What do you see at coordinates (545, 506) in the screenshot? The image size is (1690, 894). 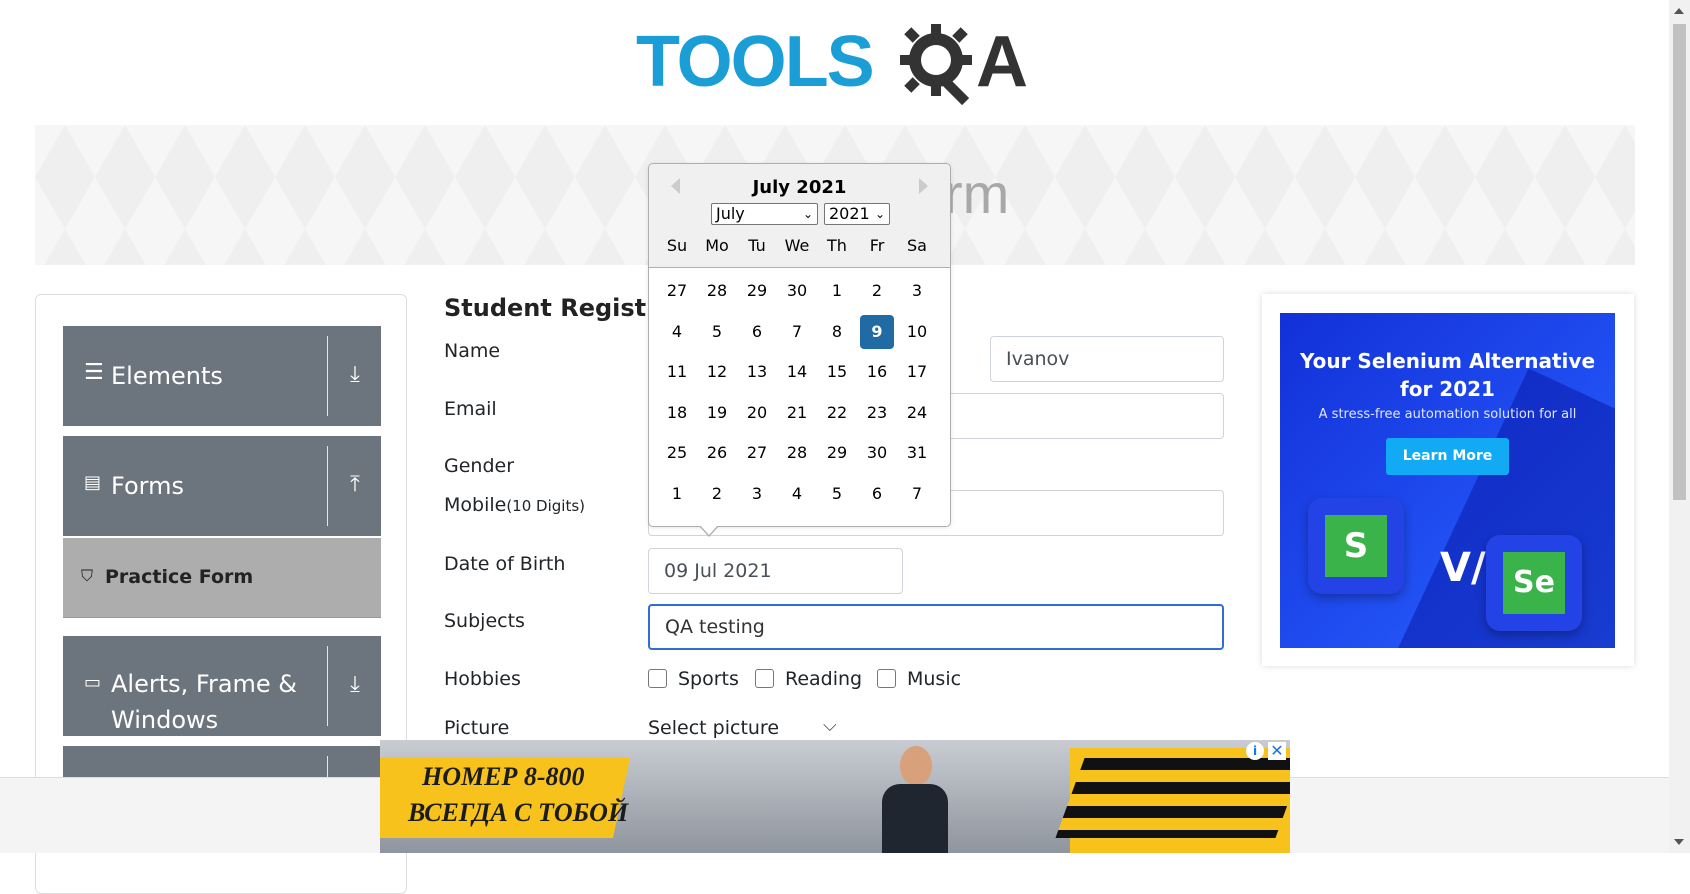 I see `mobile-hint: (10 Digits)` at bounding box center [545, 506].